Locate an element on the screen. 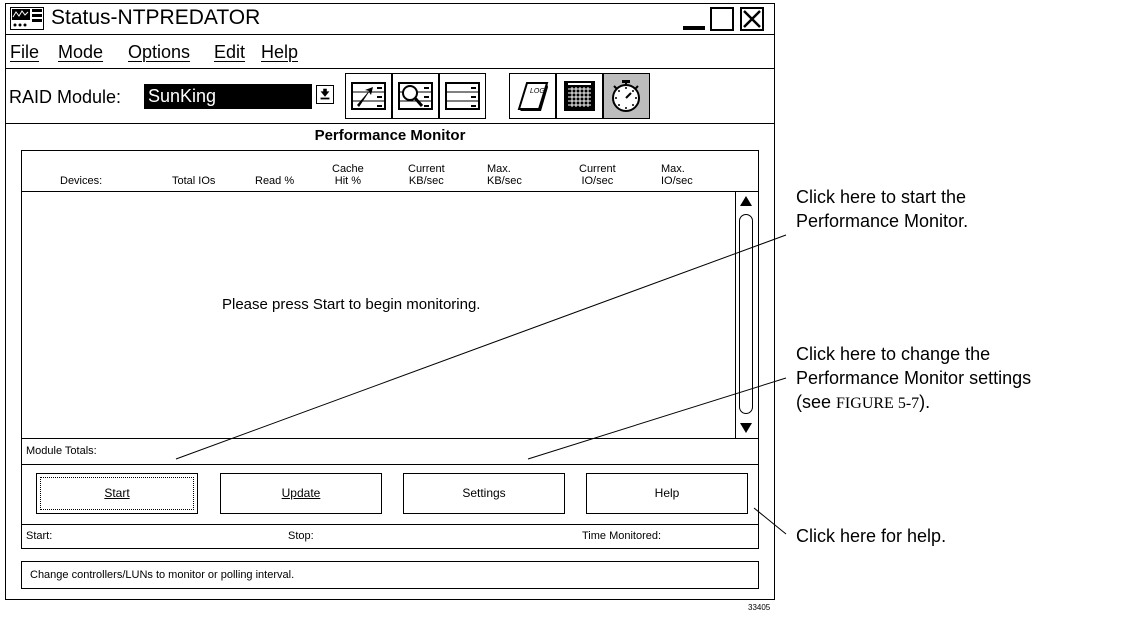 The height and width of the screenshot is (617, 1122). settings-leader-line is located at coordinates (657, 418).